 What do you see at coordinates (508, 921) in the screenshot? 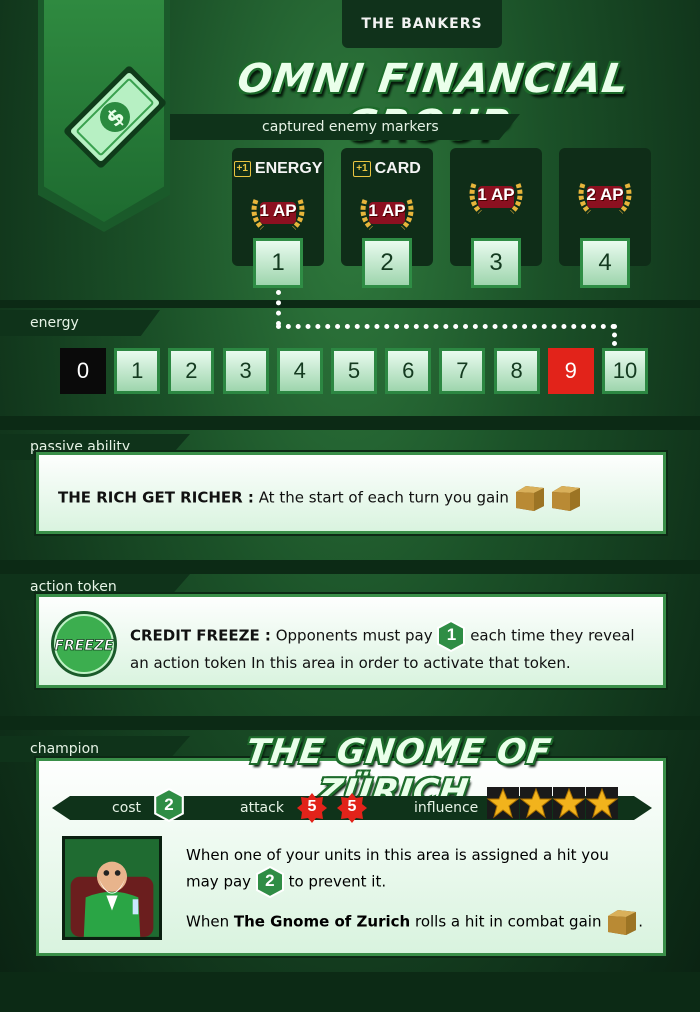
I see `ability2-text-b: rolls a hit in combat gain` at bounding box center [508, 921].